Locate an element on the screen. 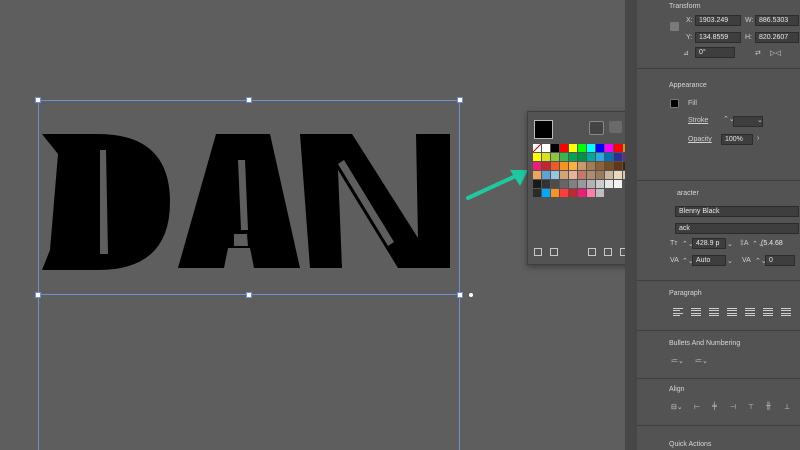  align-to-icon: ⊟⌄ is located at coordinates (677, 407).